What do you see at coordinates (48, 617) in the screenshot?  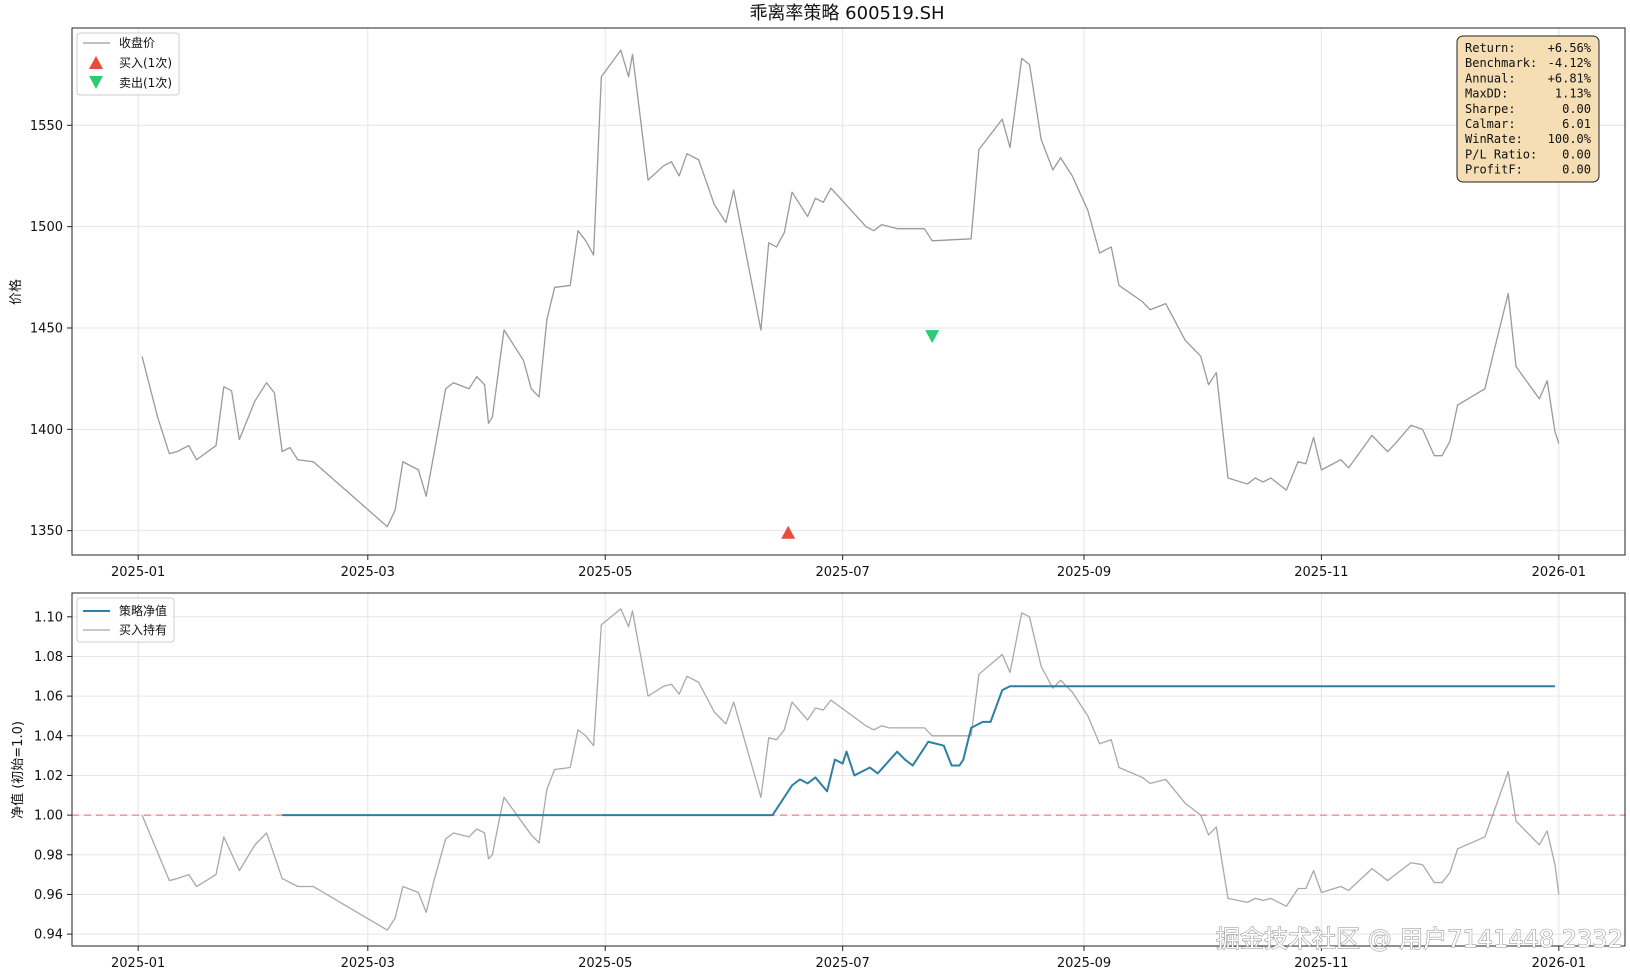 I see `bot-y-tick-label: 1.10` at bounding box center [48, 617].